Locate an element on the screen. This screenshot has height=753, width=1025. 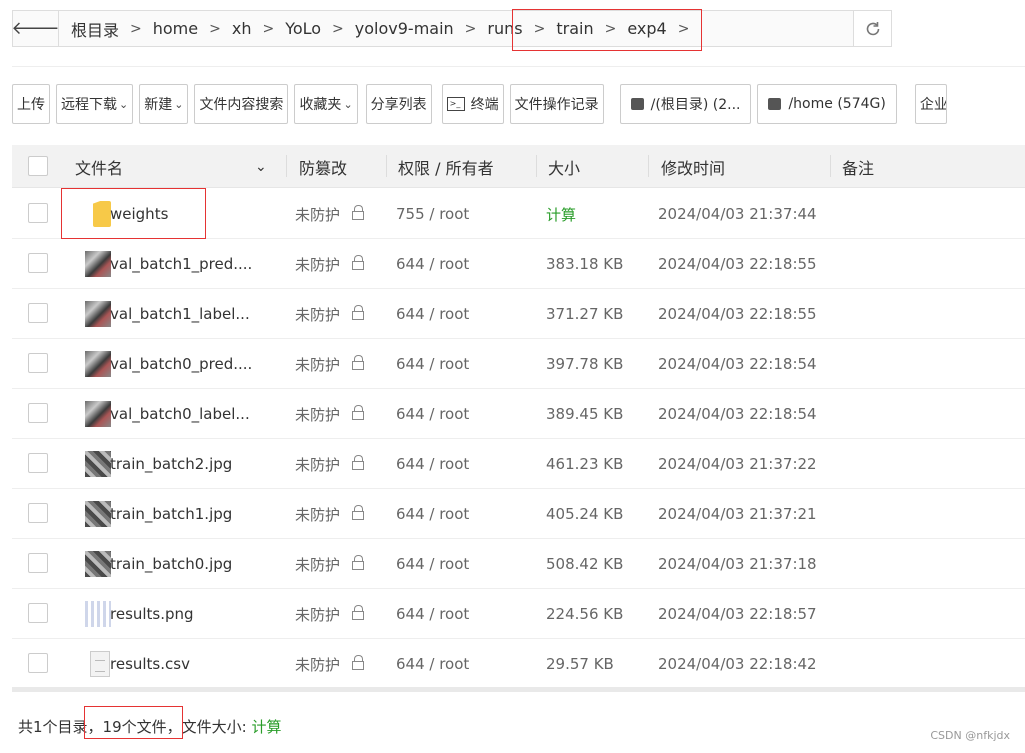
upload-button: 上传 is located at coordinates (31, 104).